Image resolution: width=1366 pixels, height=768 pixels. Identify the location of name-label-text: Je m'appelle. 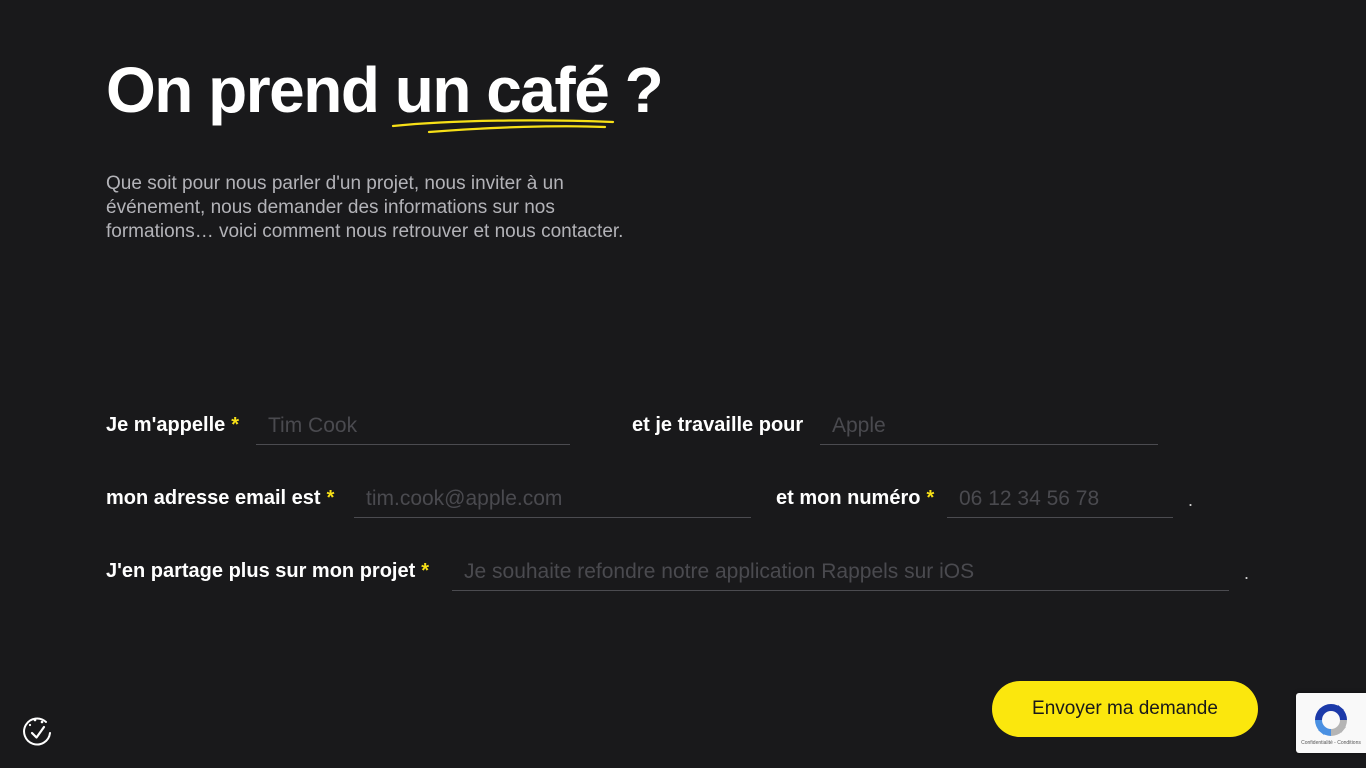
(166, 425).